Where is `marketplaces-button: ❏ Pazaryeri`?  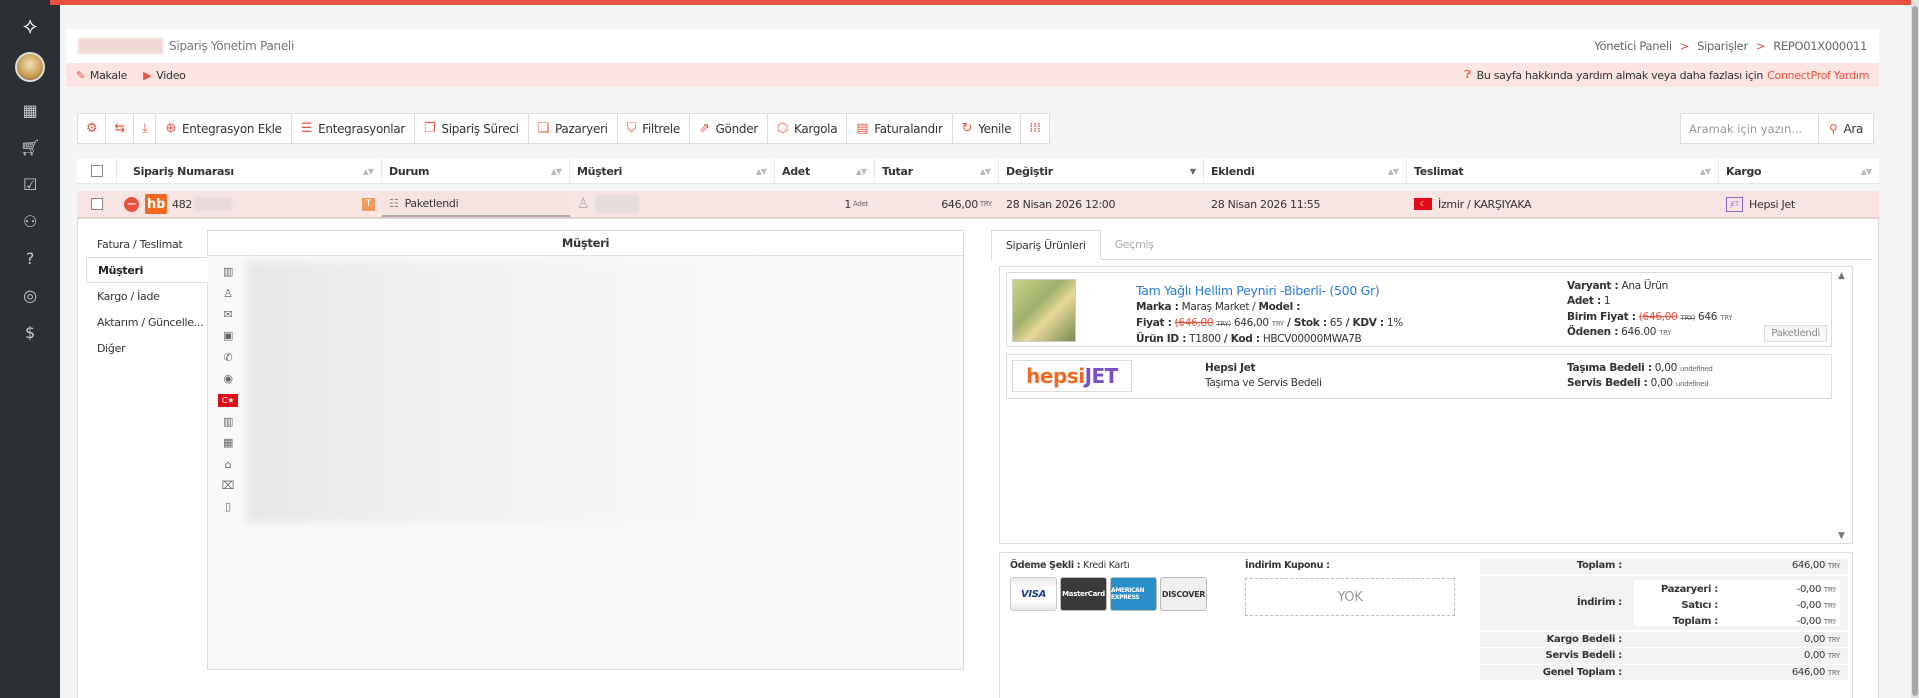 marketplaces-button: ❏ Pazaryeri is located at coordinates (573, 128).